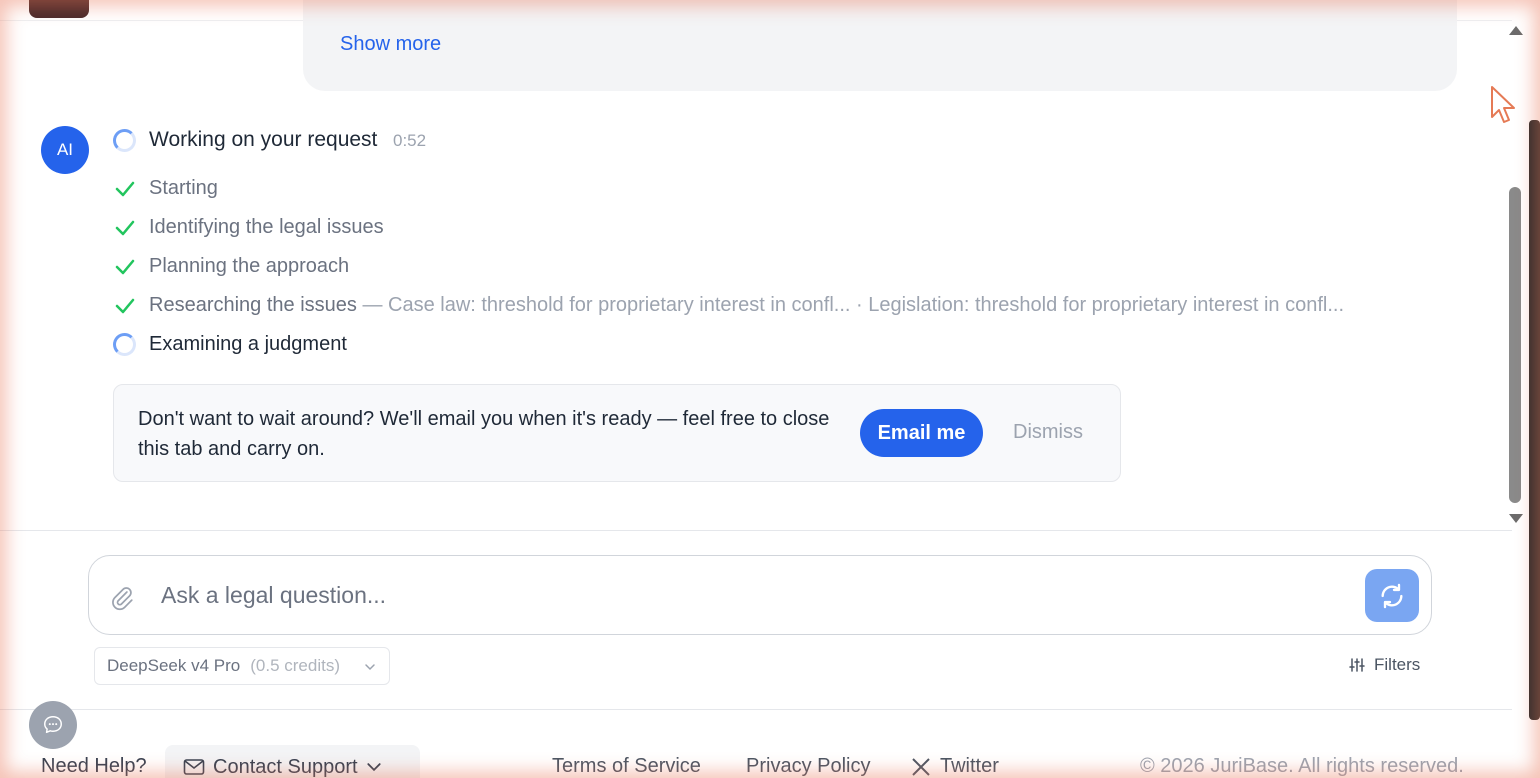 The width and height of the screenshot is (1540, 778). What do you see at coordinates (253, 305) in the screenshot?
I see `step-label: Researching the issues` at bounding box center [253, 305].